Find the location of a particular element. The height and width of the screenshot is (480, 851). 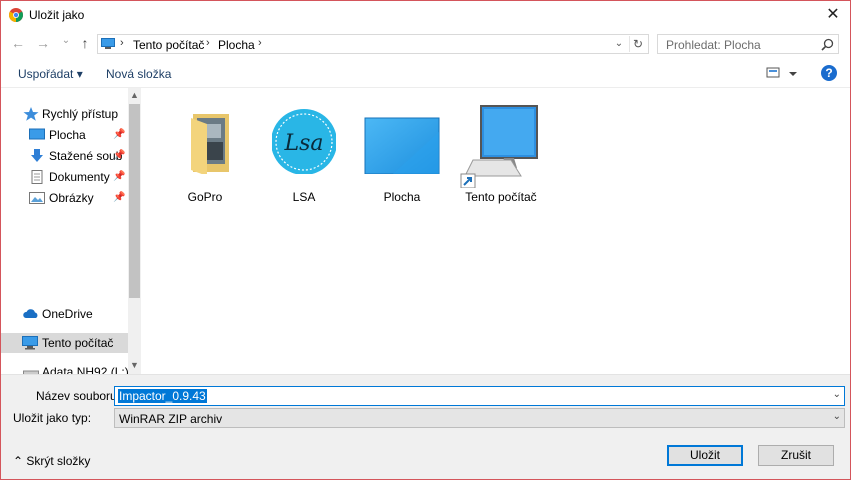

up-button: ↑ is located at coordinates (85, 43).